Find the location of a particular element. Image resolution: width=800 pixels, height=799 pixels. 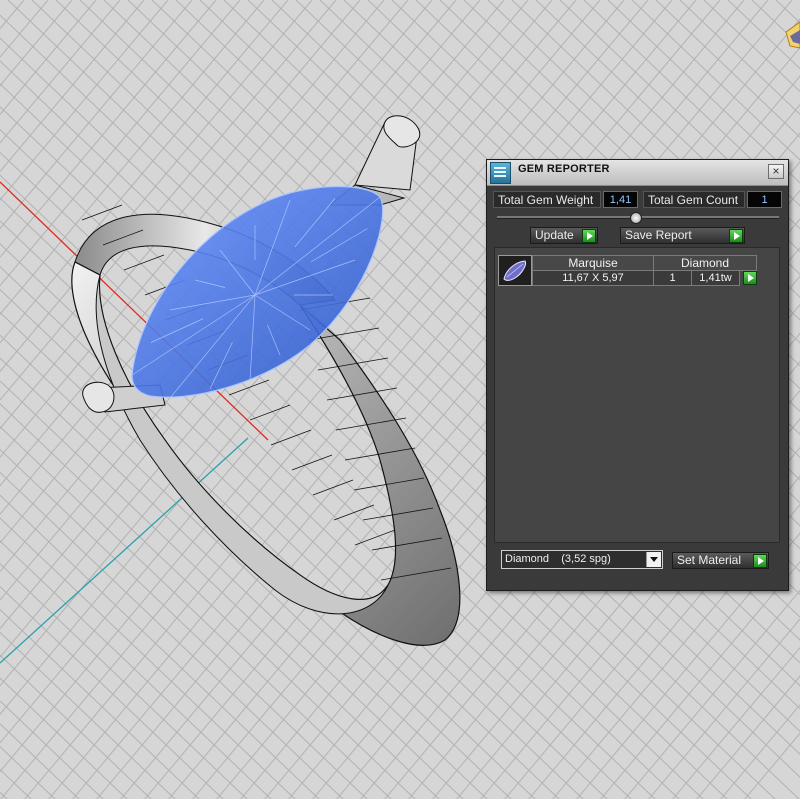

slider-handle is located at coordinates (636, 218).